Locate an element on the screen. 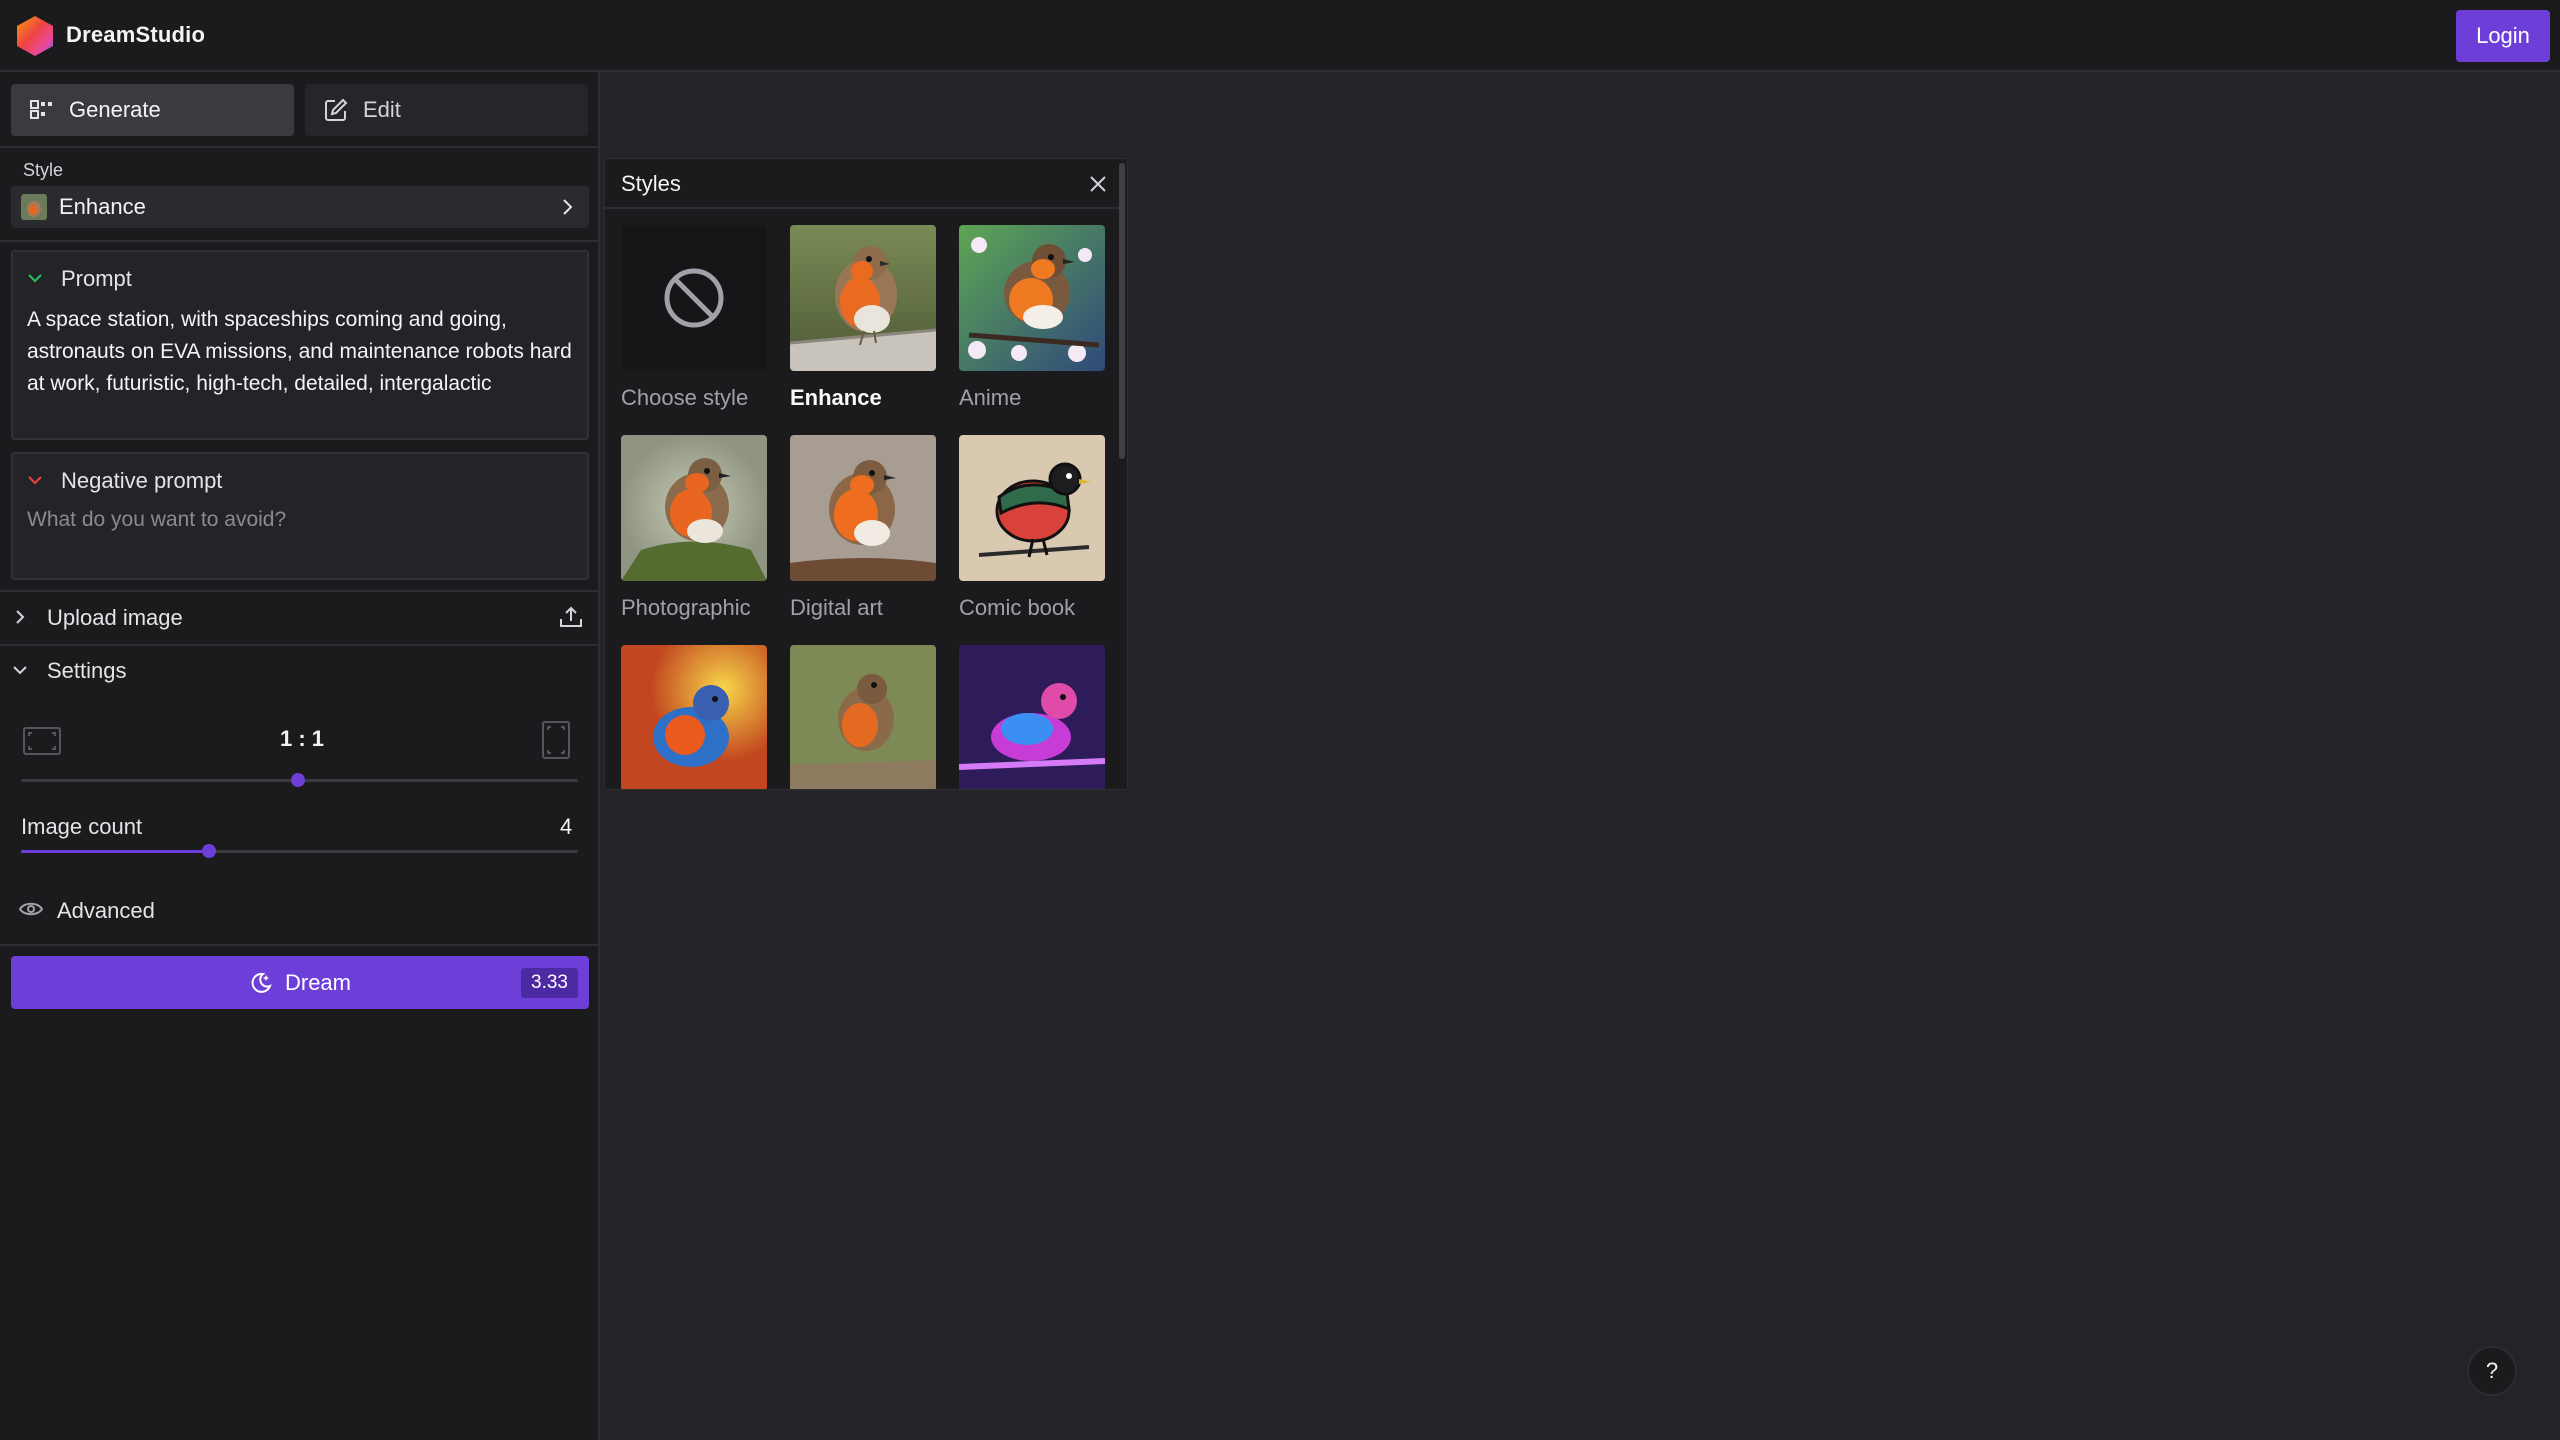  landscape-ratio-icon is located at coordinates (42, 741).